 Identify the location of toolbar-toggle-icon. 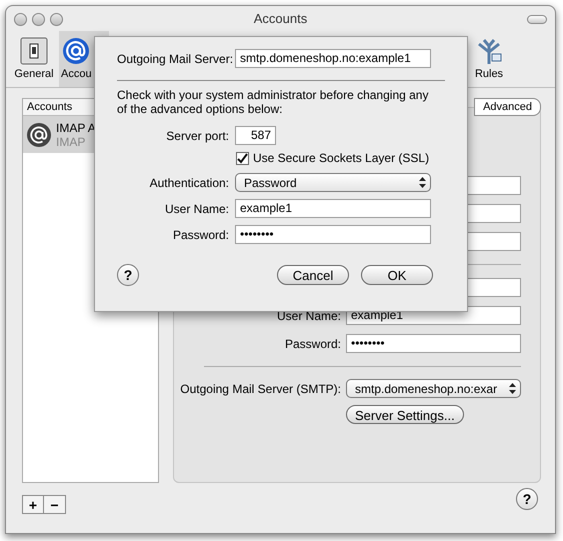
(537, 19).